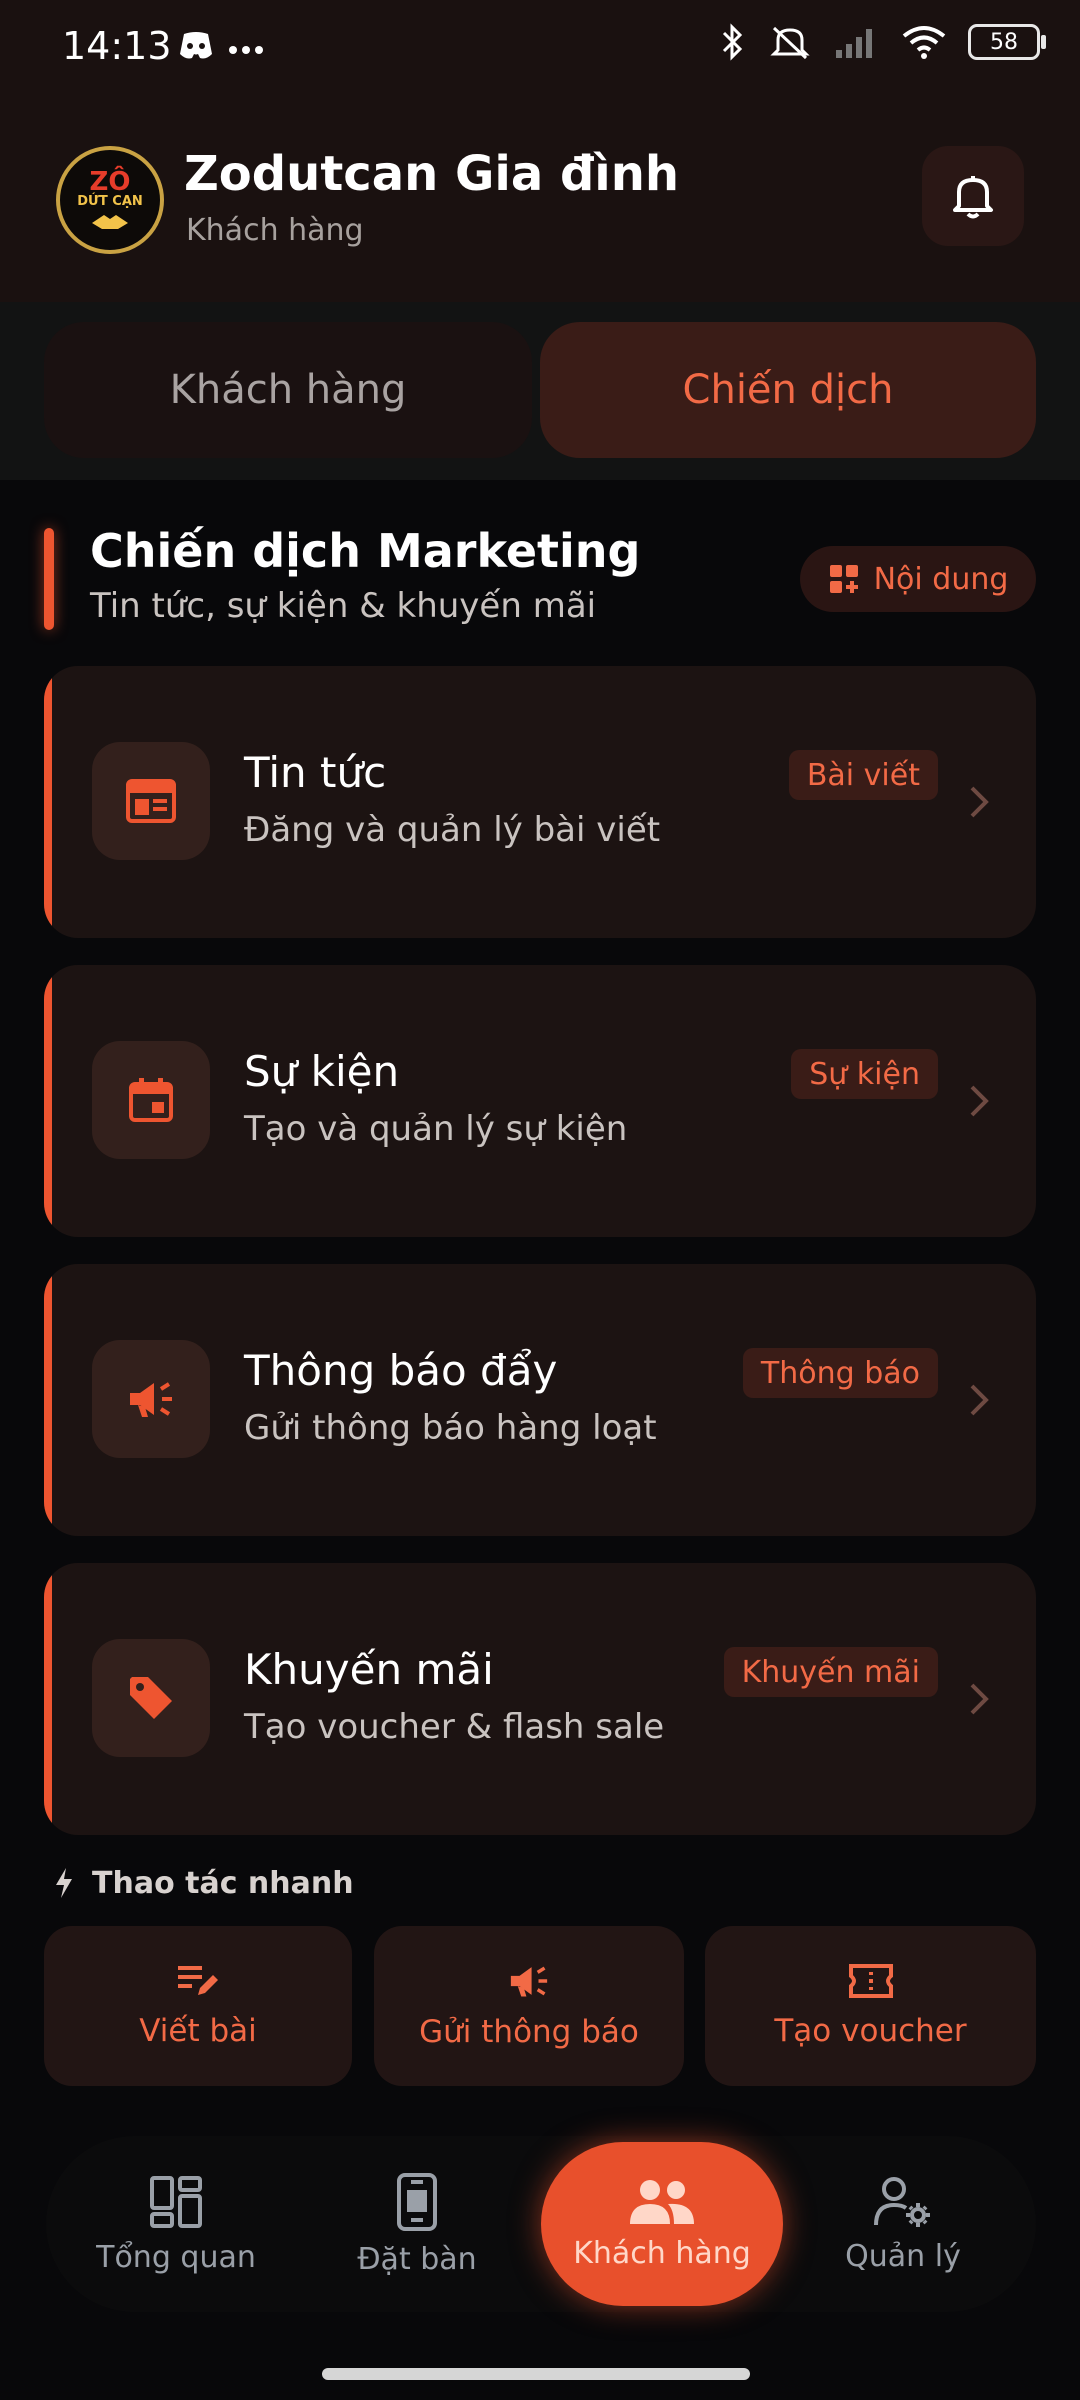  What do you see at coordinates (198, 2031) in the screenshot?
I see `write-post-label: Viết bài` at bounding box center [198, 2031].